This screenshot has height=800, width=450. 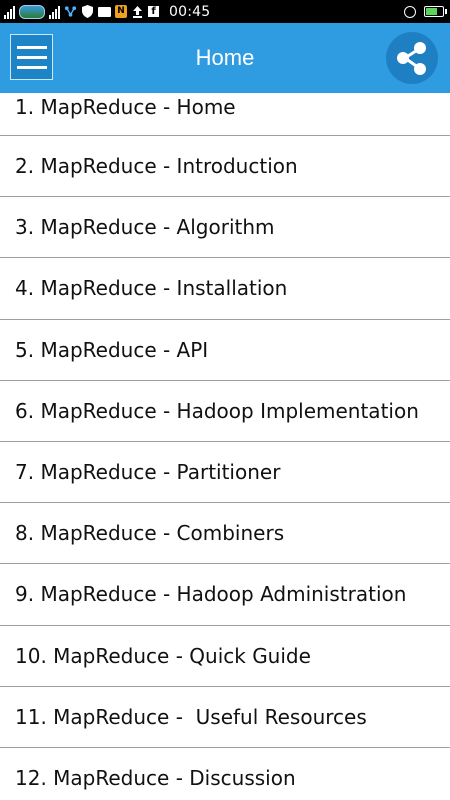 I want to click on upload-icon, so click(x=137, y=11).